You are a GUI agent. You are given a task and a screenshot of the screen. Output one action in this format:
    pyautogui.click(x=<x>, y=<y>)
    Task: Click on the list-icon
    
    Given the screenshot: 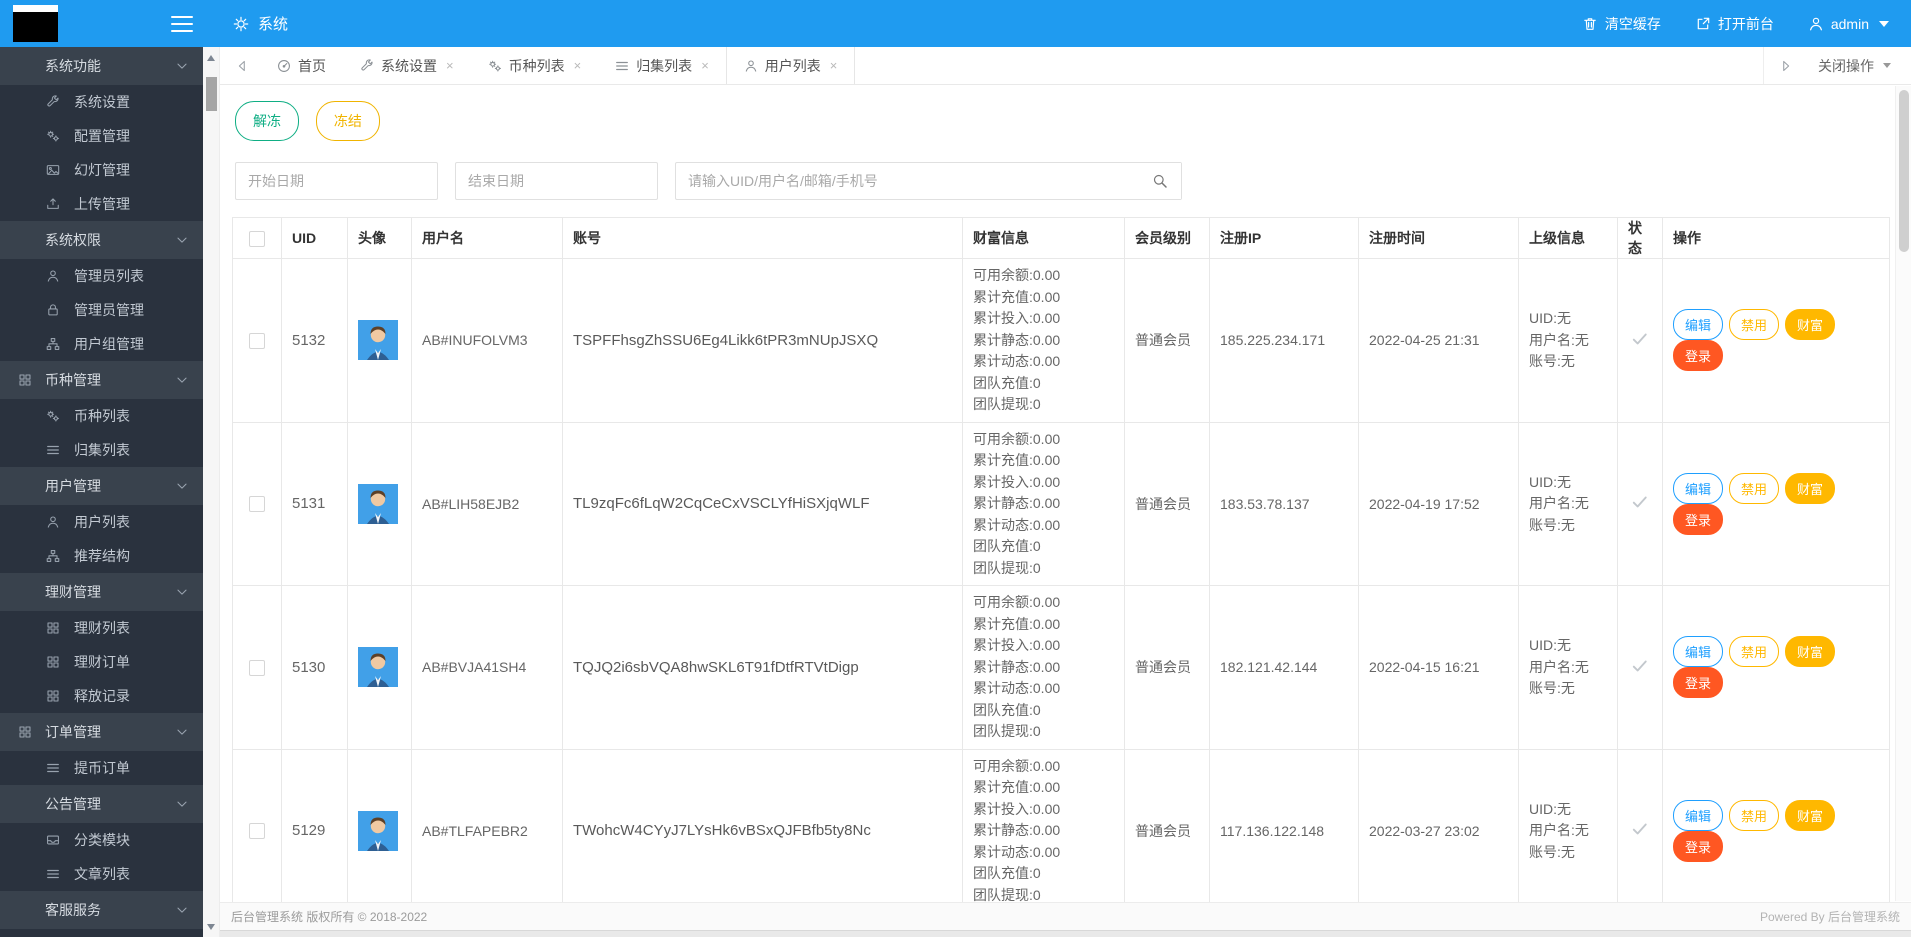 What is the action you would take?
    pyautogui.click(x=53, y=450)
    